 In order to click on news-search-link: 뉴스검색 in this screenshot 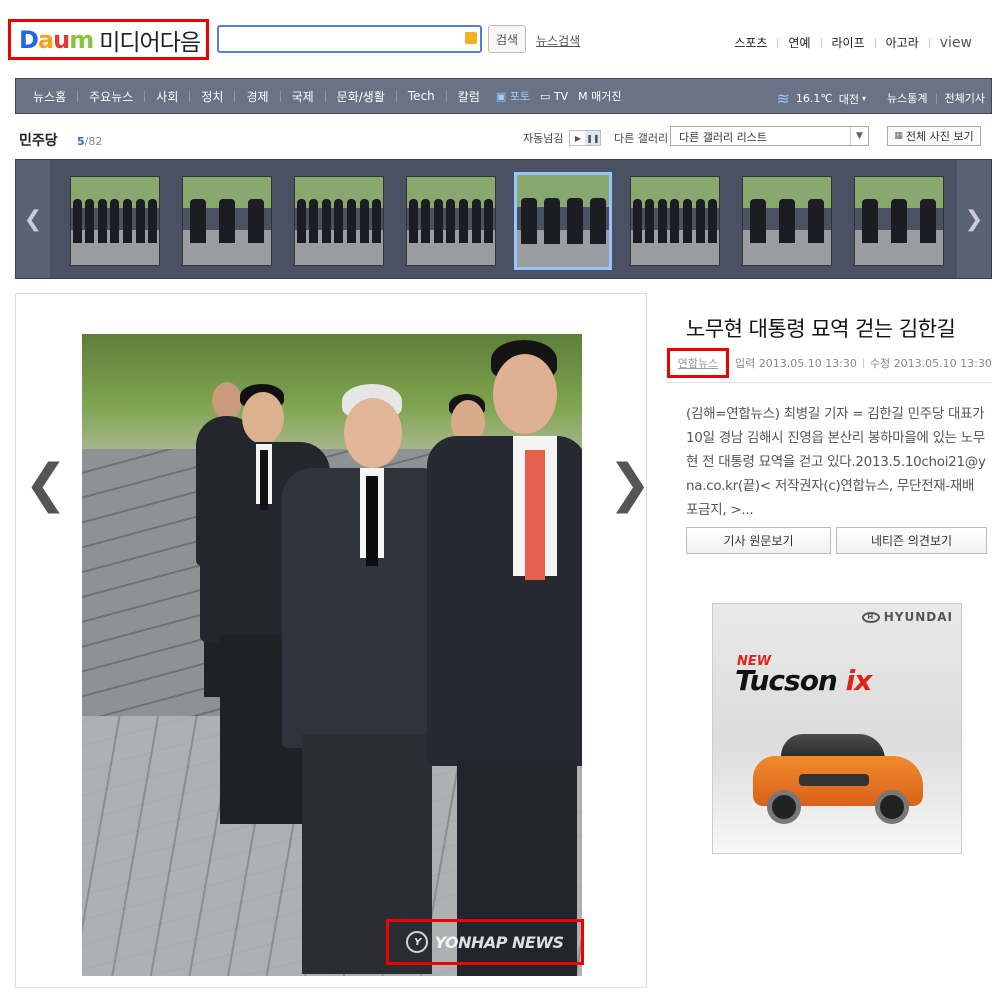, I will do `click(558, 40)`.